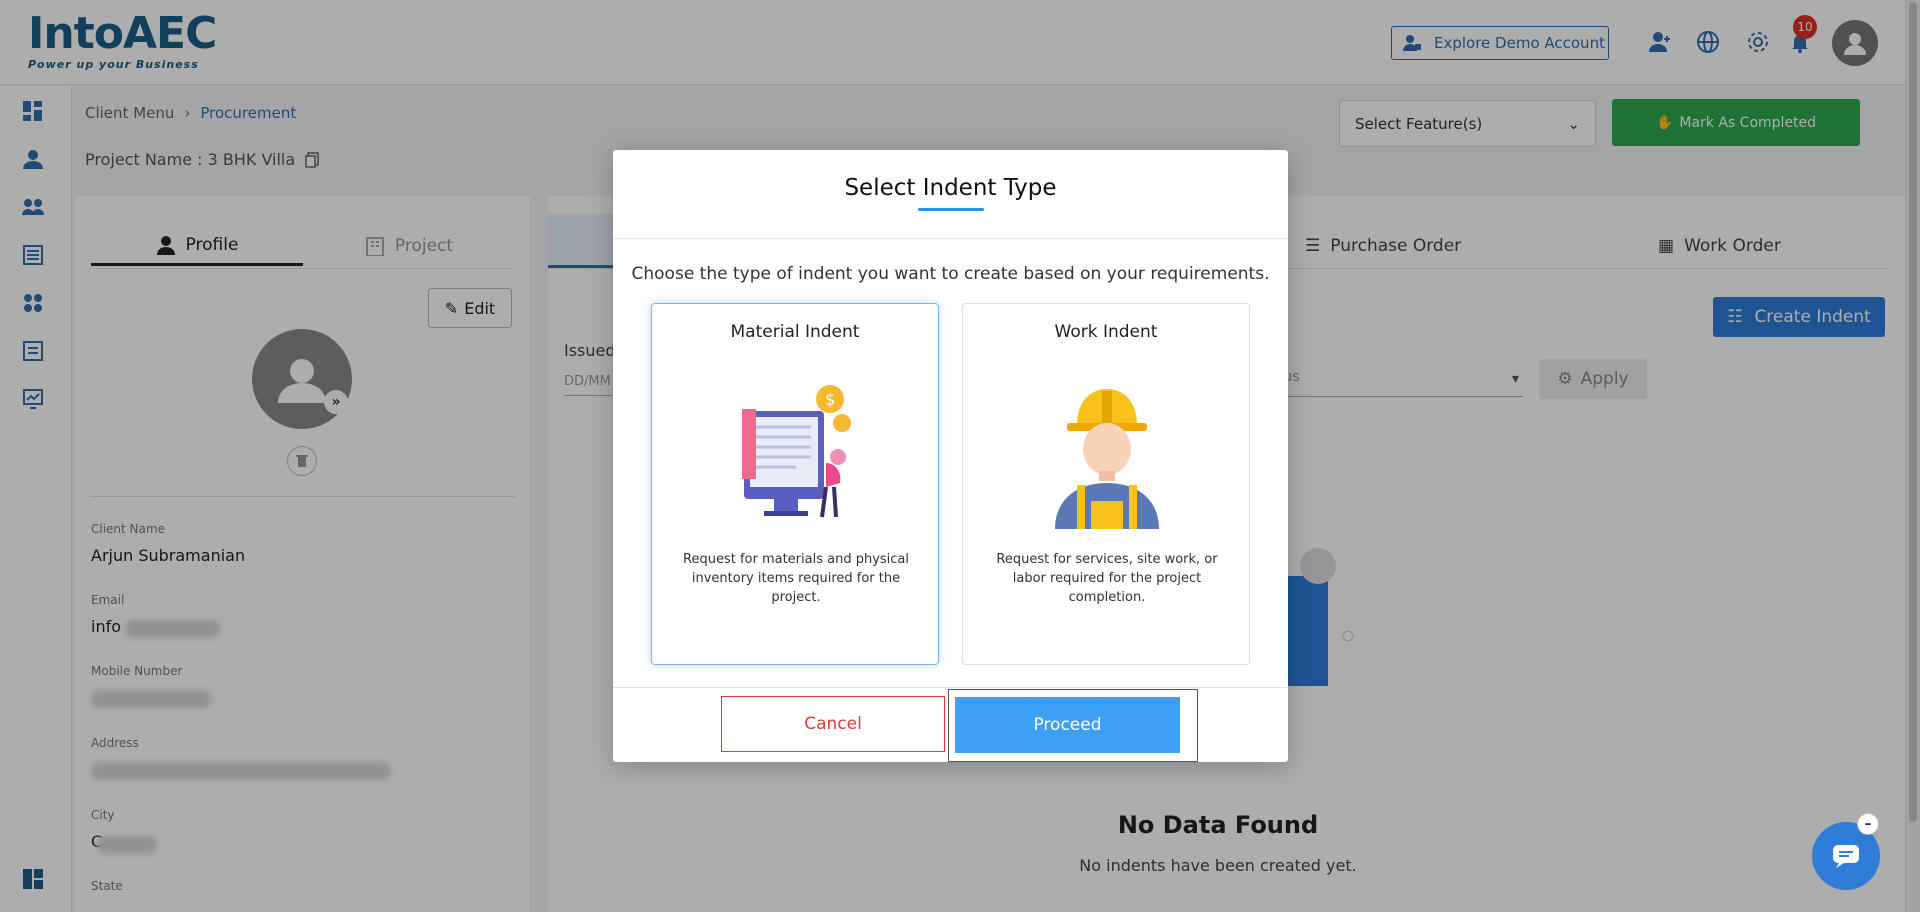  What do you see at coordinates (795, 332) in the screenshot?
I see `material-indent-title: Material Indent` at bounding box center [795, 332].